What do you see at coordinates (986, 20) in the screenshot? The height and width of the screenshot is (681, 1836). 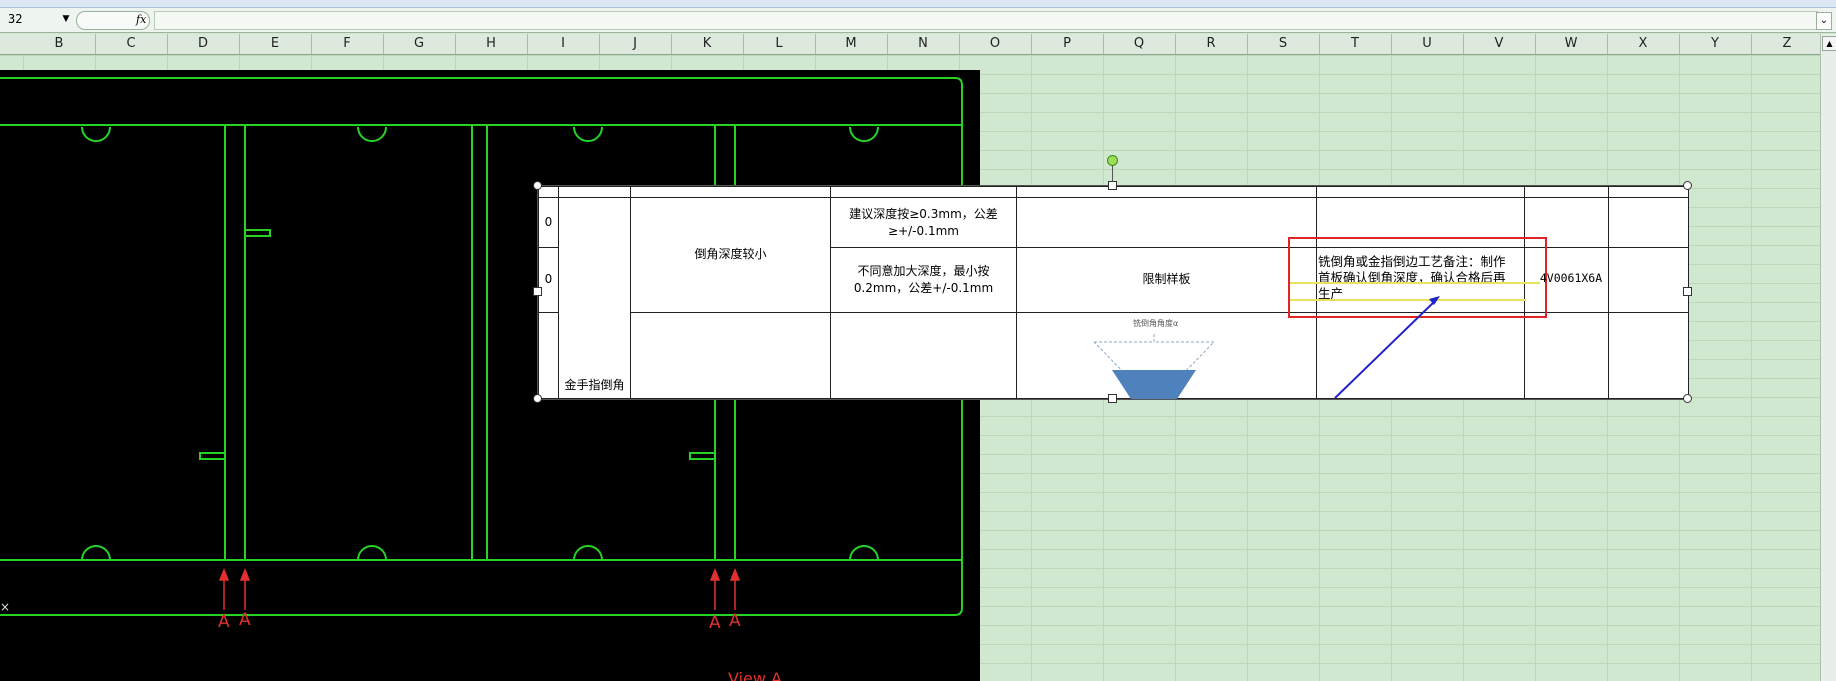 I see `formula-input` at bounding box center [986, 20].